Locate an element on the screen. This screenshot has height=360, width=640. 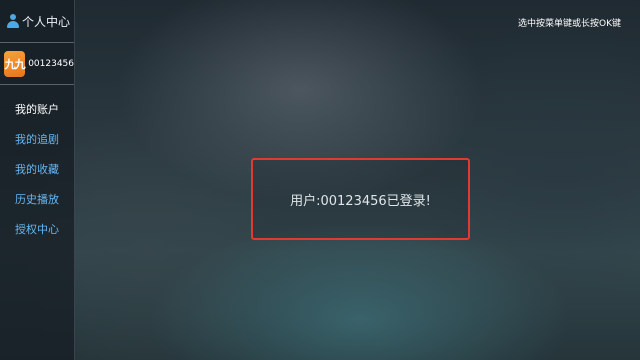
sidebar-header: 个人中心 is located at coordinates (37, 21).